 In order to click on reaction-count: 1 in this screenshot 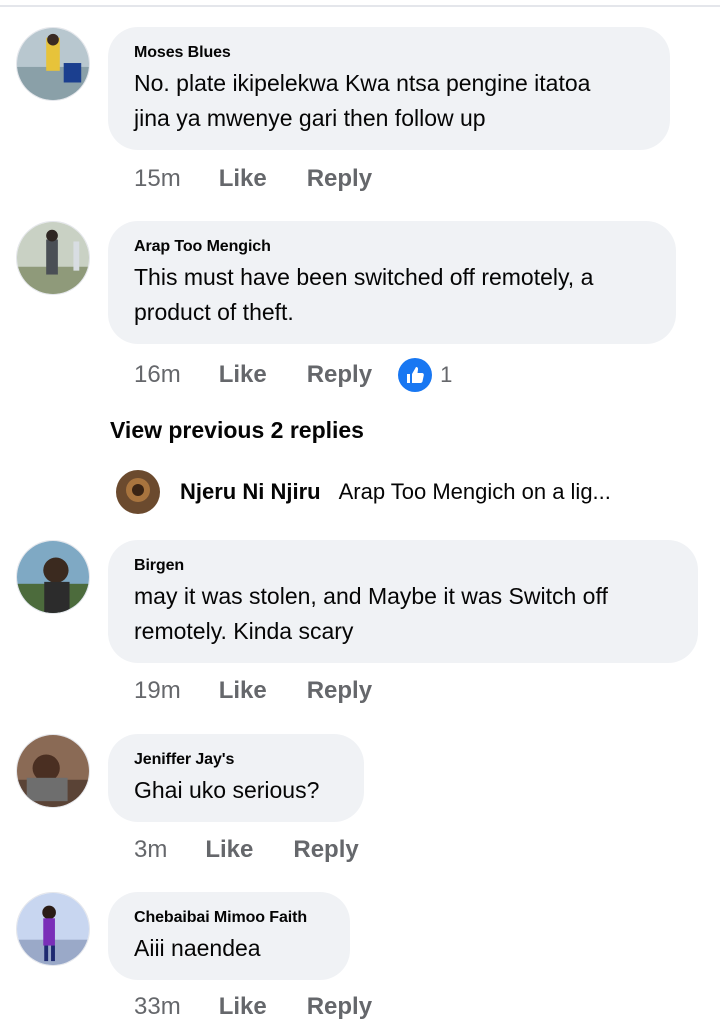, I will do `click(425, 375)`.